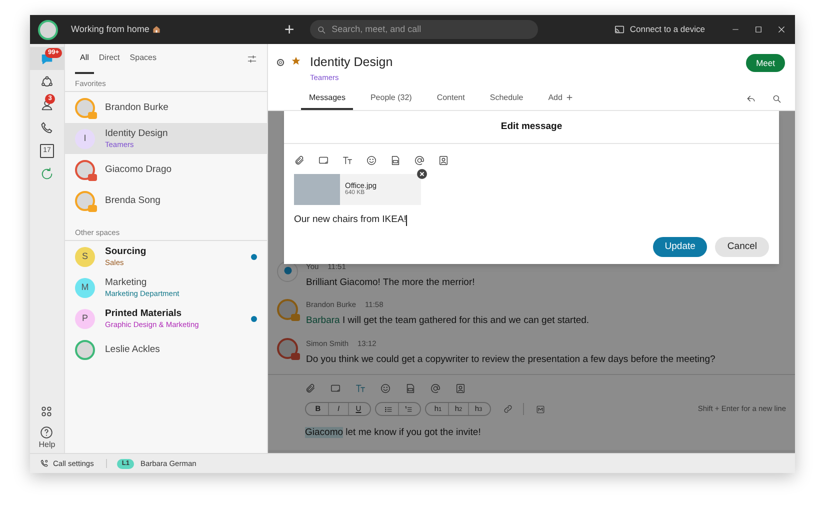  Describe the element at coordinates (47, 432) in the screenshot. I see `help-icon` at that location.